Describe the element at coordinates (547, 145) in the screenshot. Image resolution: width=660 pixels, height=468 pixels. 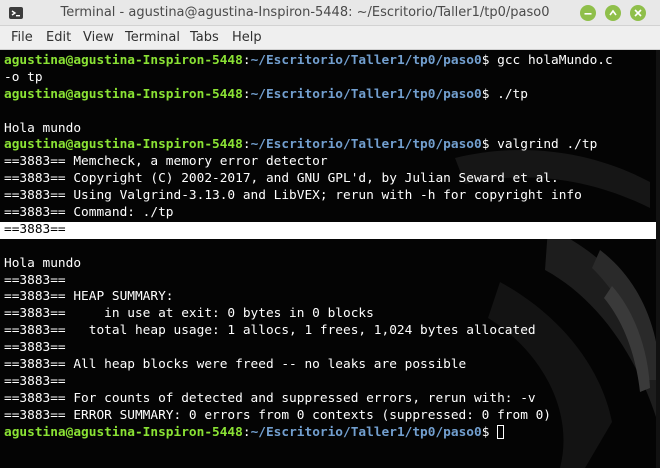
I see `command-text: valgrind ./tp` at that location.